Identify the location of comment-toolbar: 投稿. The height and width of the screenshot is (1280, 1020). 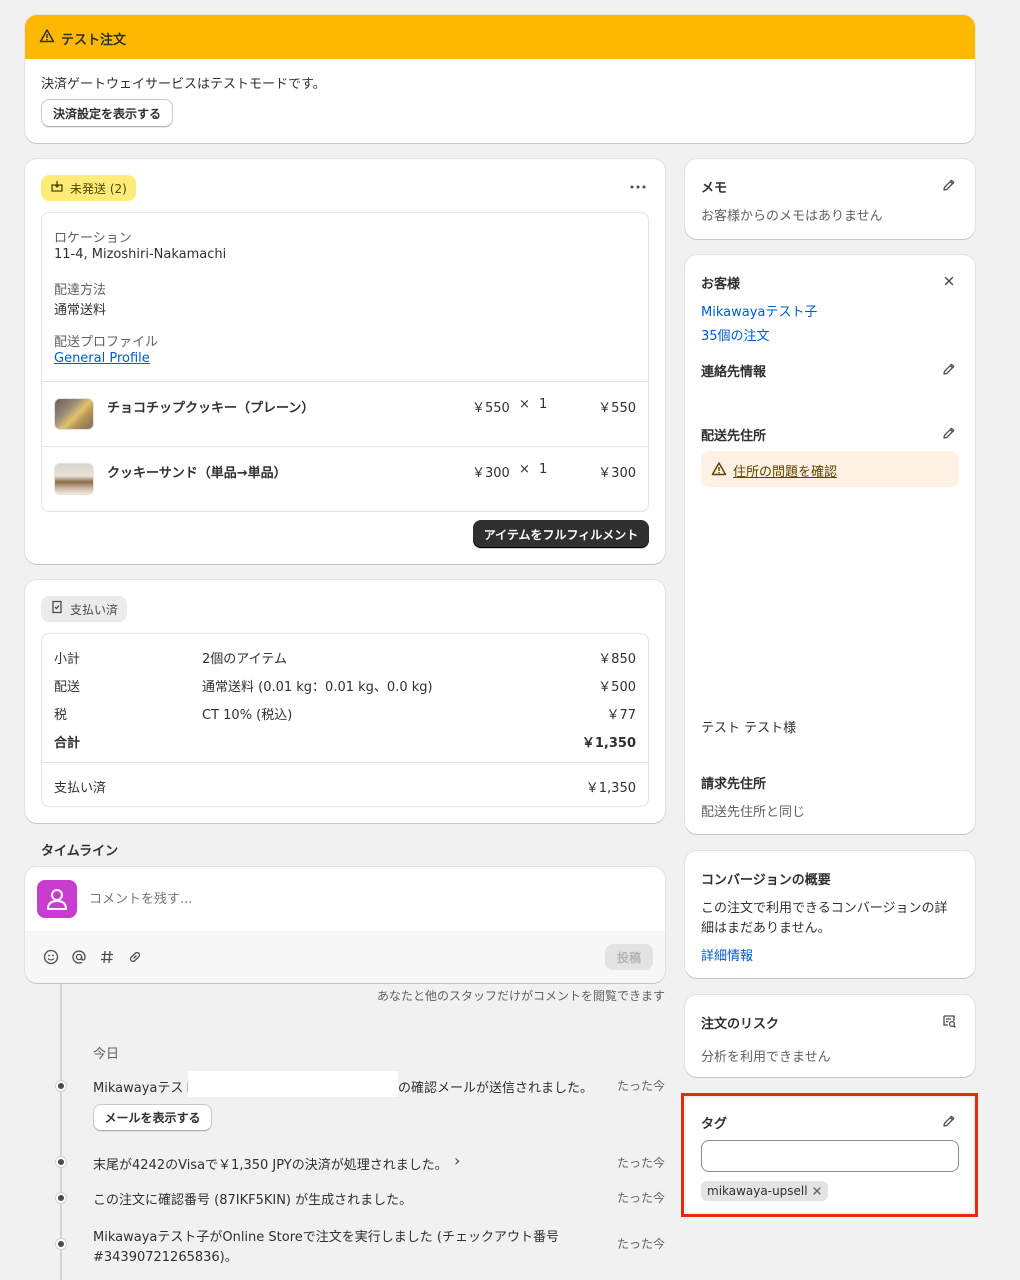
(345, 957).